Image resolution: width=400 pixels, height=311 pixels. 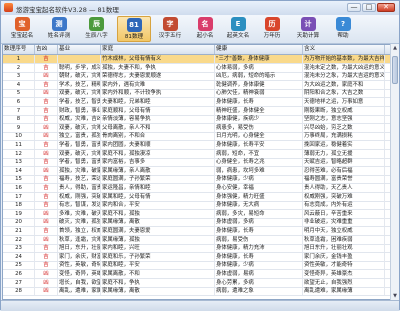 I want to click on table-cell: 多难，灾难，破灭，病弱, so click(x=80, y=213).